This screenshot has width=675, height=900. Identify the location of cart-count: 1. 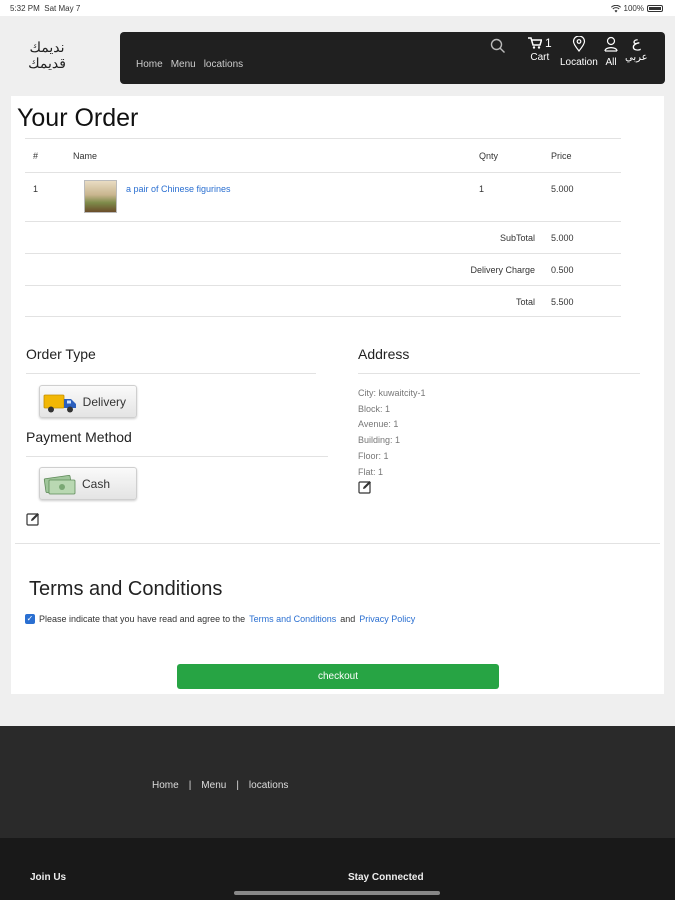
(548, 43).